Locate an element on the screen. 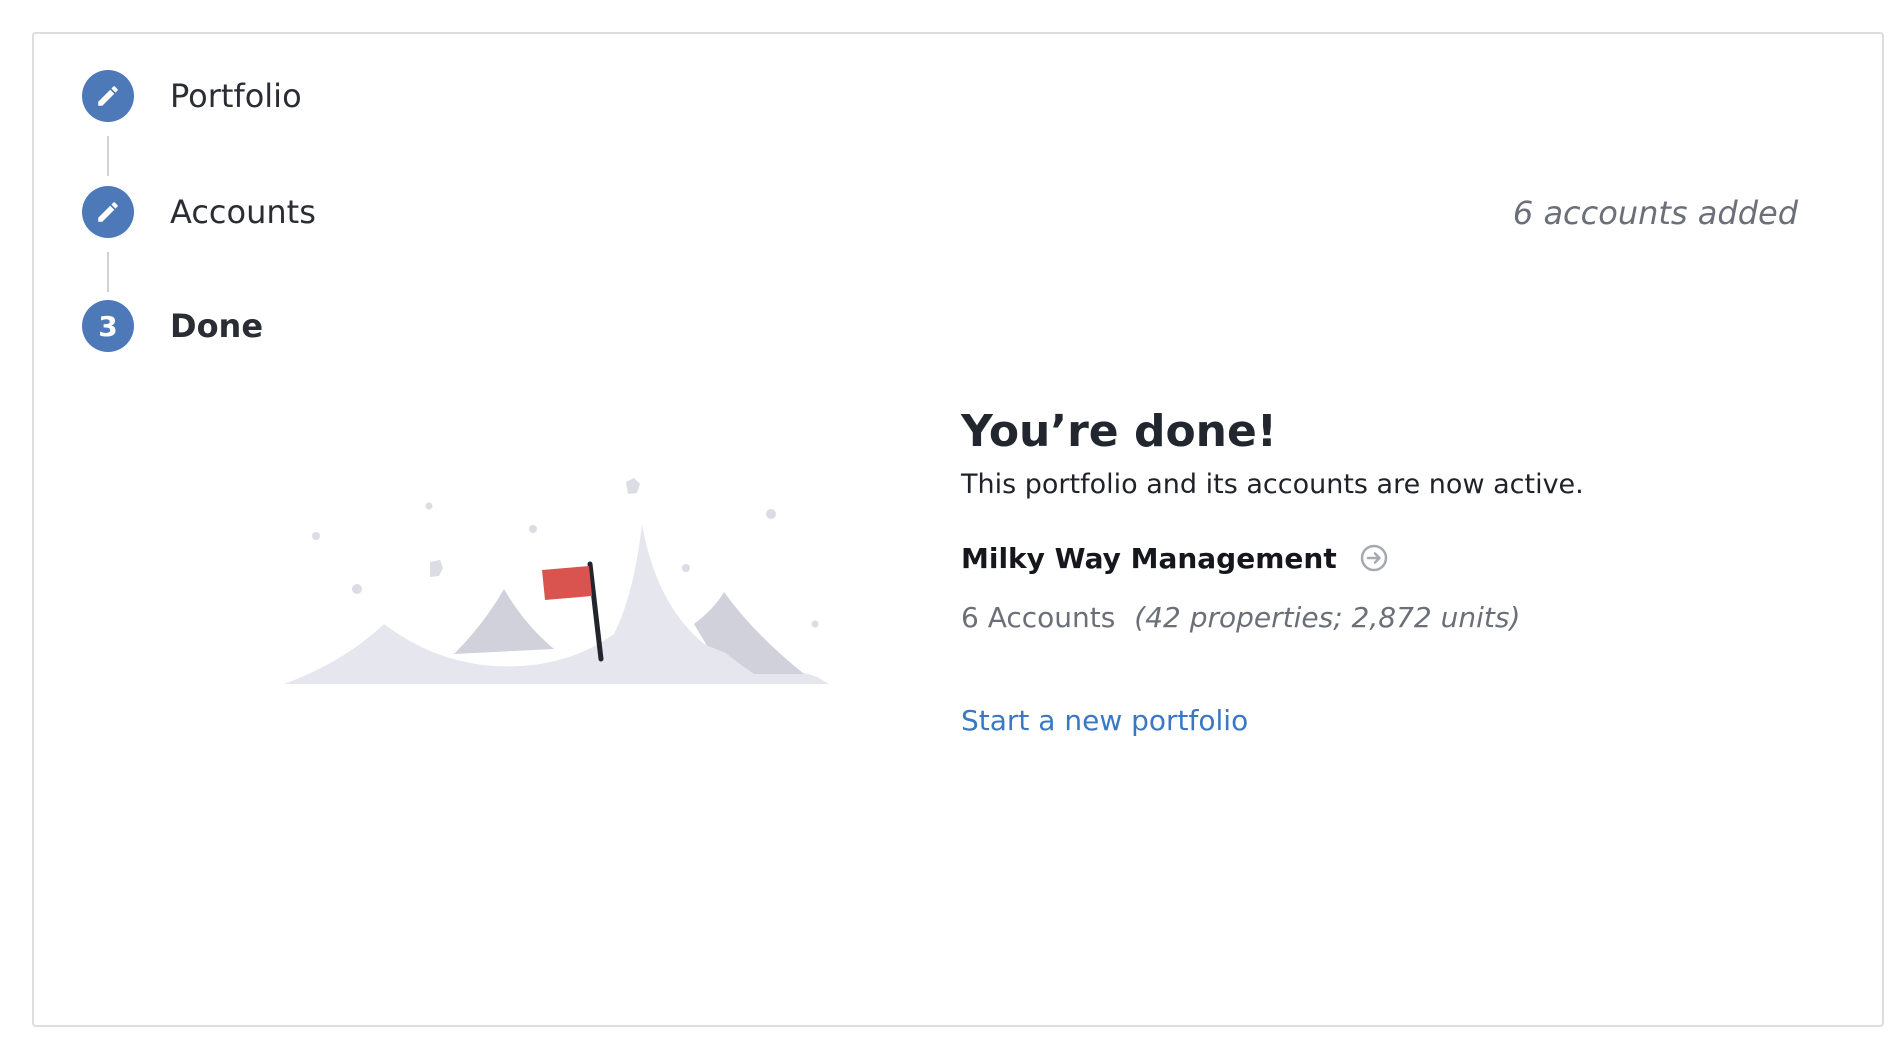 Image resolution: width=1904 pixels, height=1048 pixels. step-portfolio: Portfolio is located at coordinates (192, 96).